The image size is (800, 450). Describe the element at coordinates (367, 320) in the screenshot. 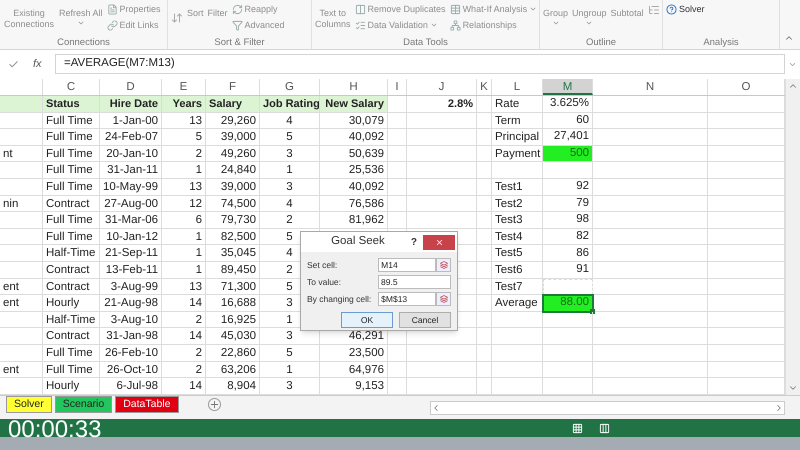

I see `dialog-button: OK` at that location.